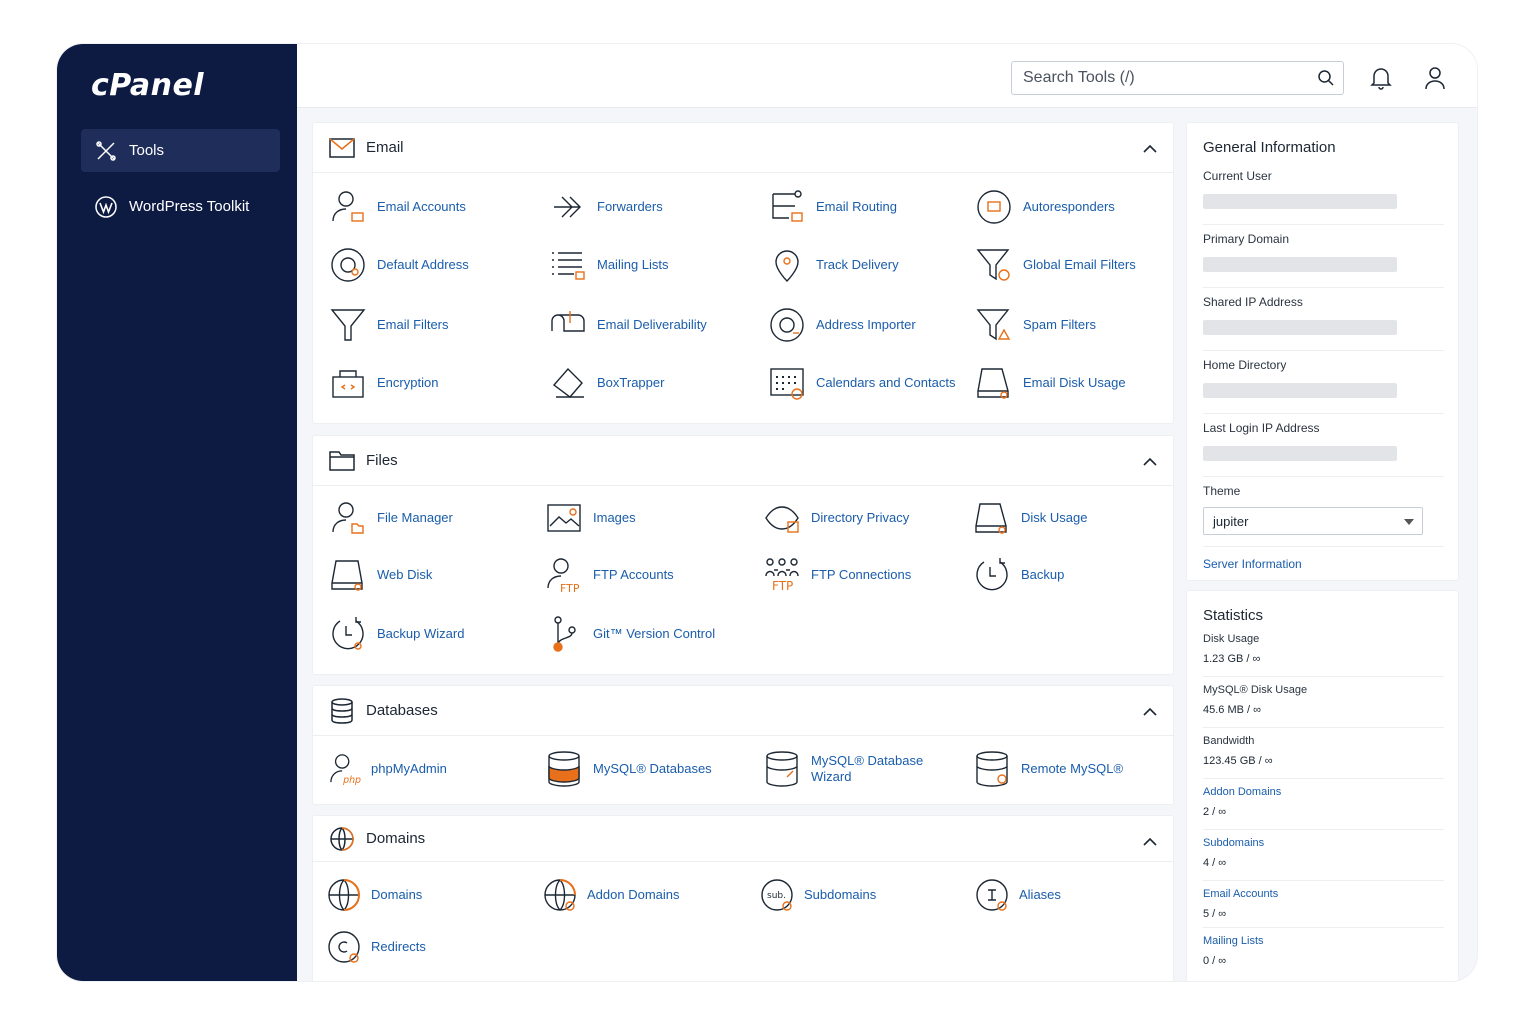  What do you see at coordinates (1323, 564) in the screenshot?
I see `server-information-link: Server Information` at bounding box center [1323, 564].